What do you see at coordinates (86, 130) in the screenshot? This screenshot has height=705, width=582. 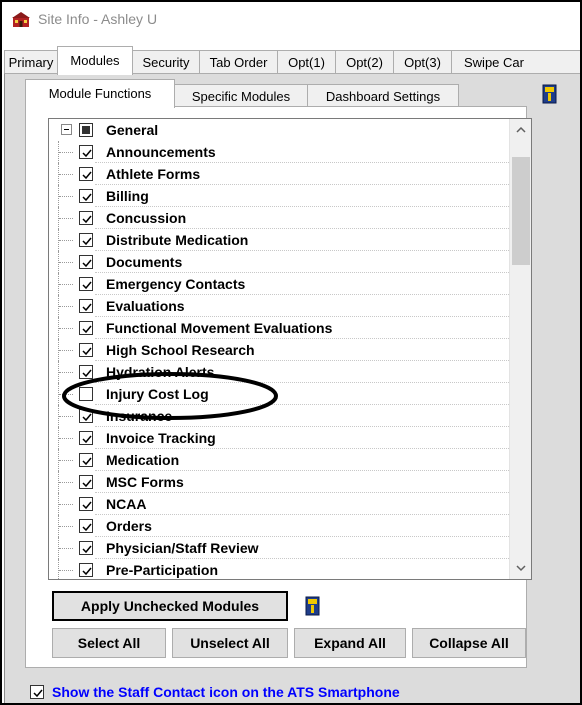 I see `tristate-checkbox` at bounding box center [86, 130].